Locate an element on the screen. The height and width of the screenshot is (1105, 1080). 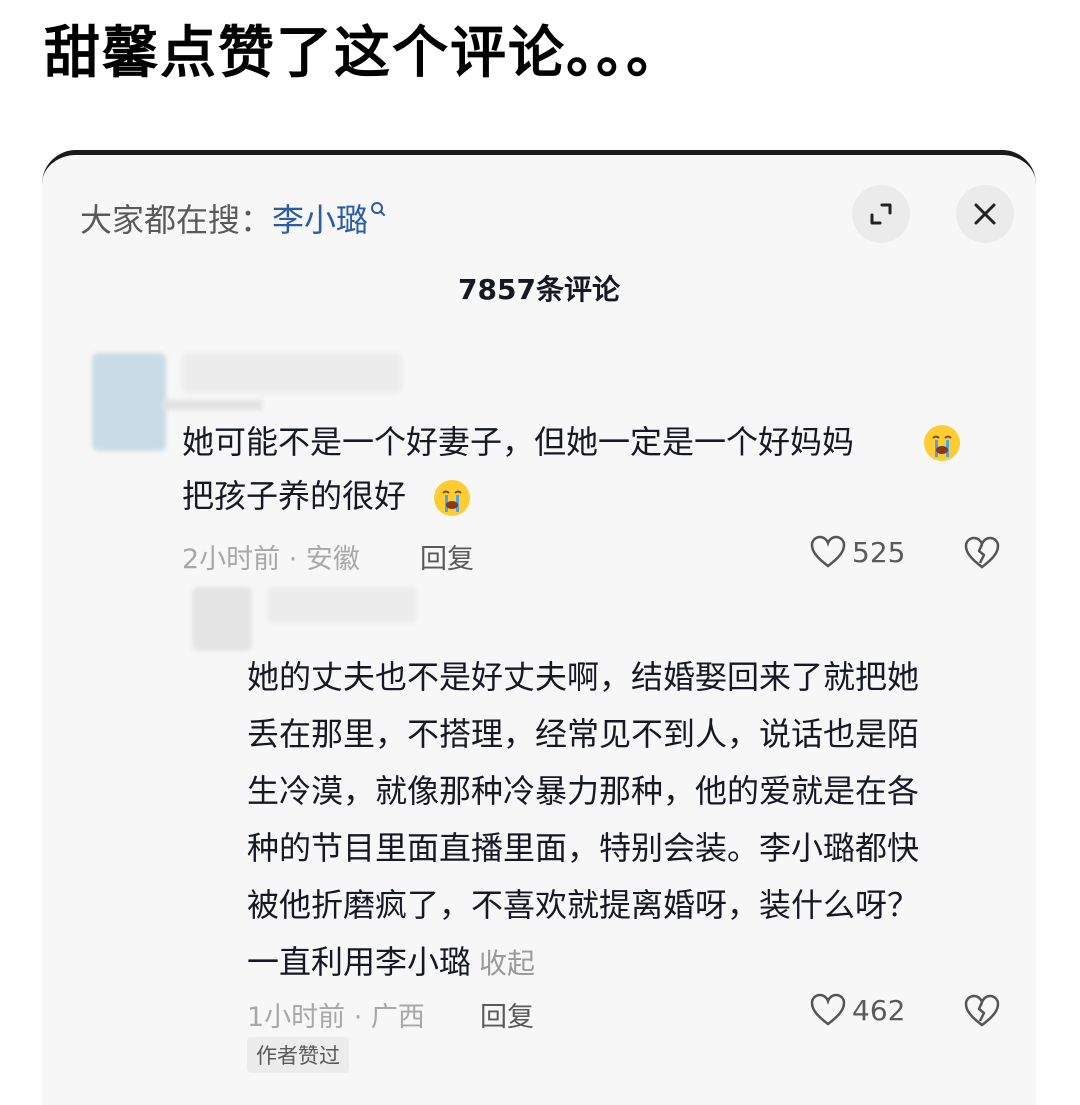
comment-2-reply-button: 回复 is located at coordinates (507, 1014).